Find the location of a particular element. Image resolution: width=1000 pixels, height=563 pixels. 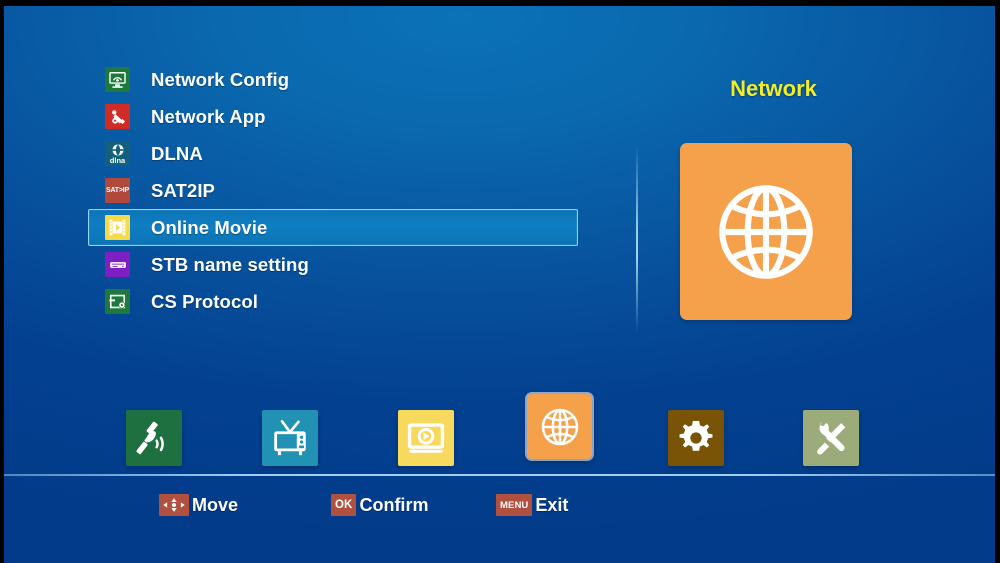

menu-item-network-app: Network App is located at coordinates (333, 116).